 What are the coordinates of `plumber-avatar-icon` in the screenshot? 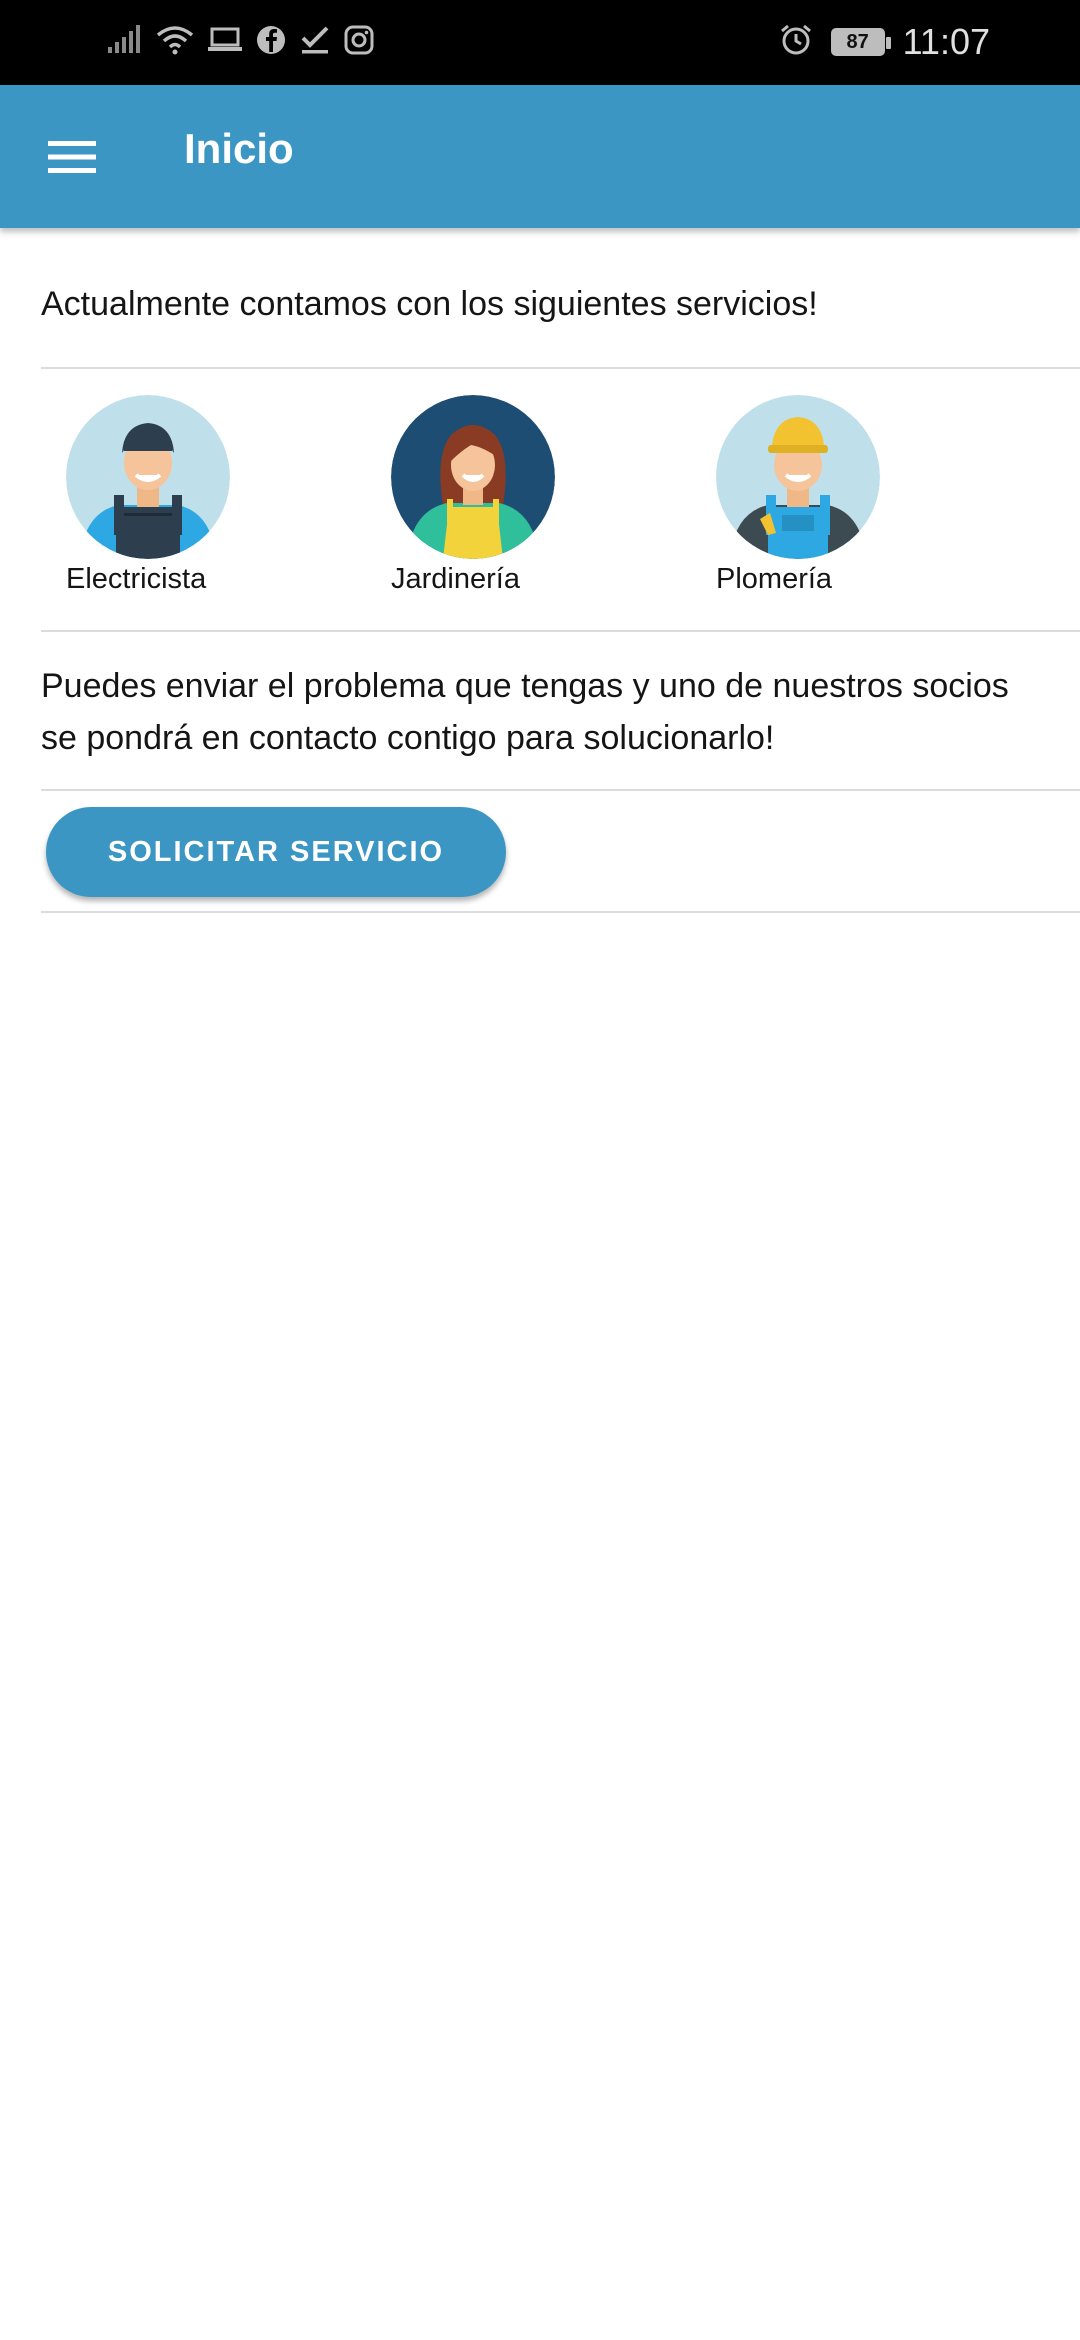 It's located at (798, 477).